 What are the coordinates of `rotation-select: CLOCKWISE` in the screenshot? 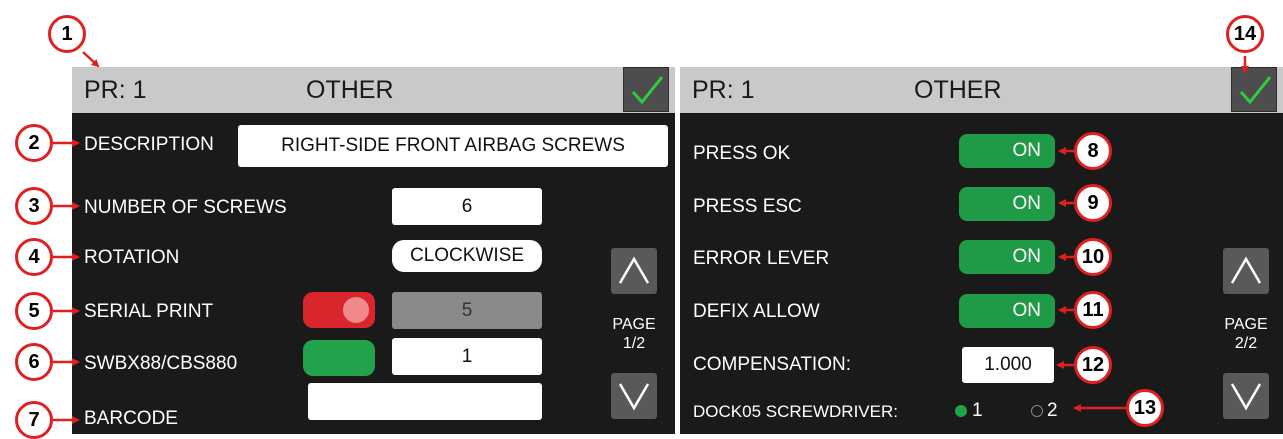 It's located at (467, 256).